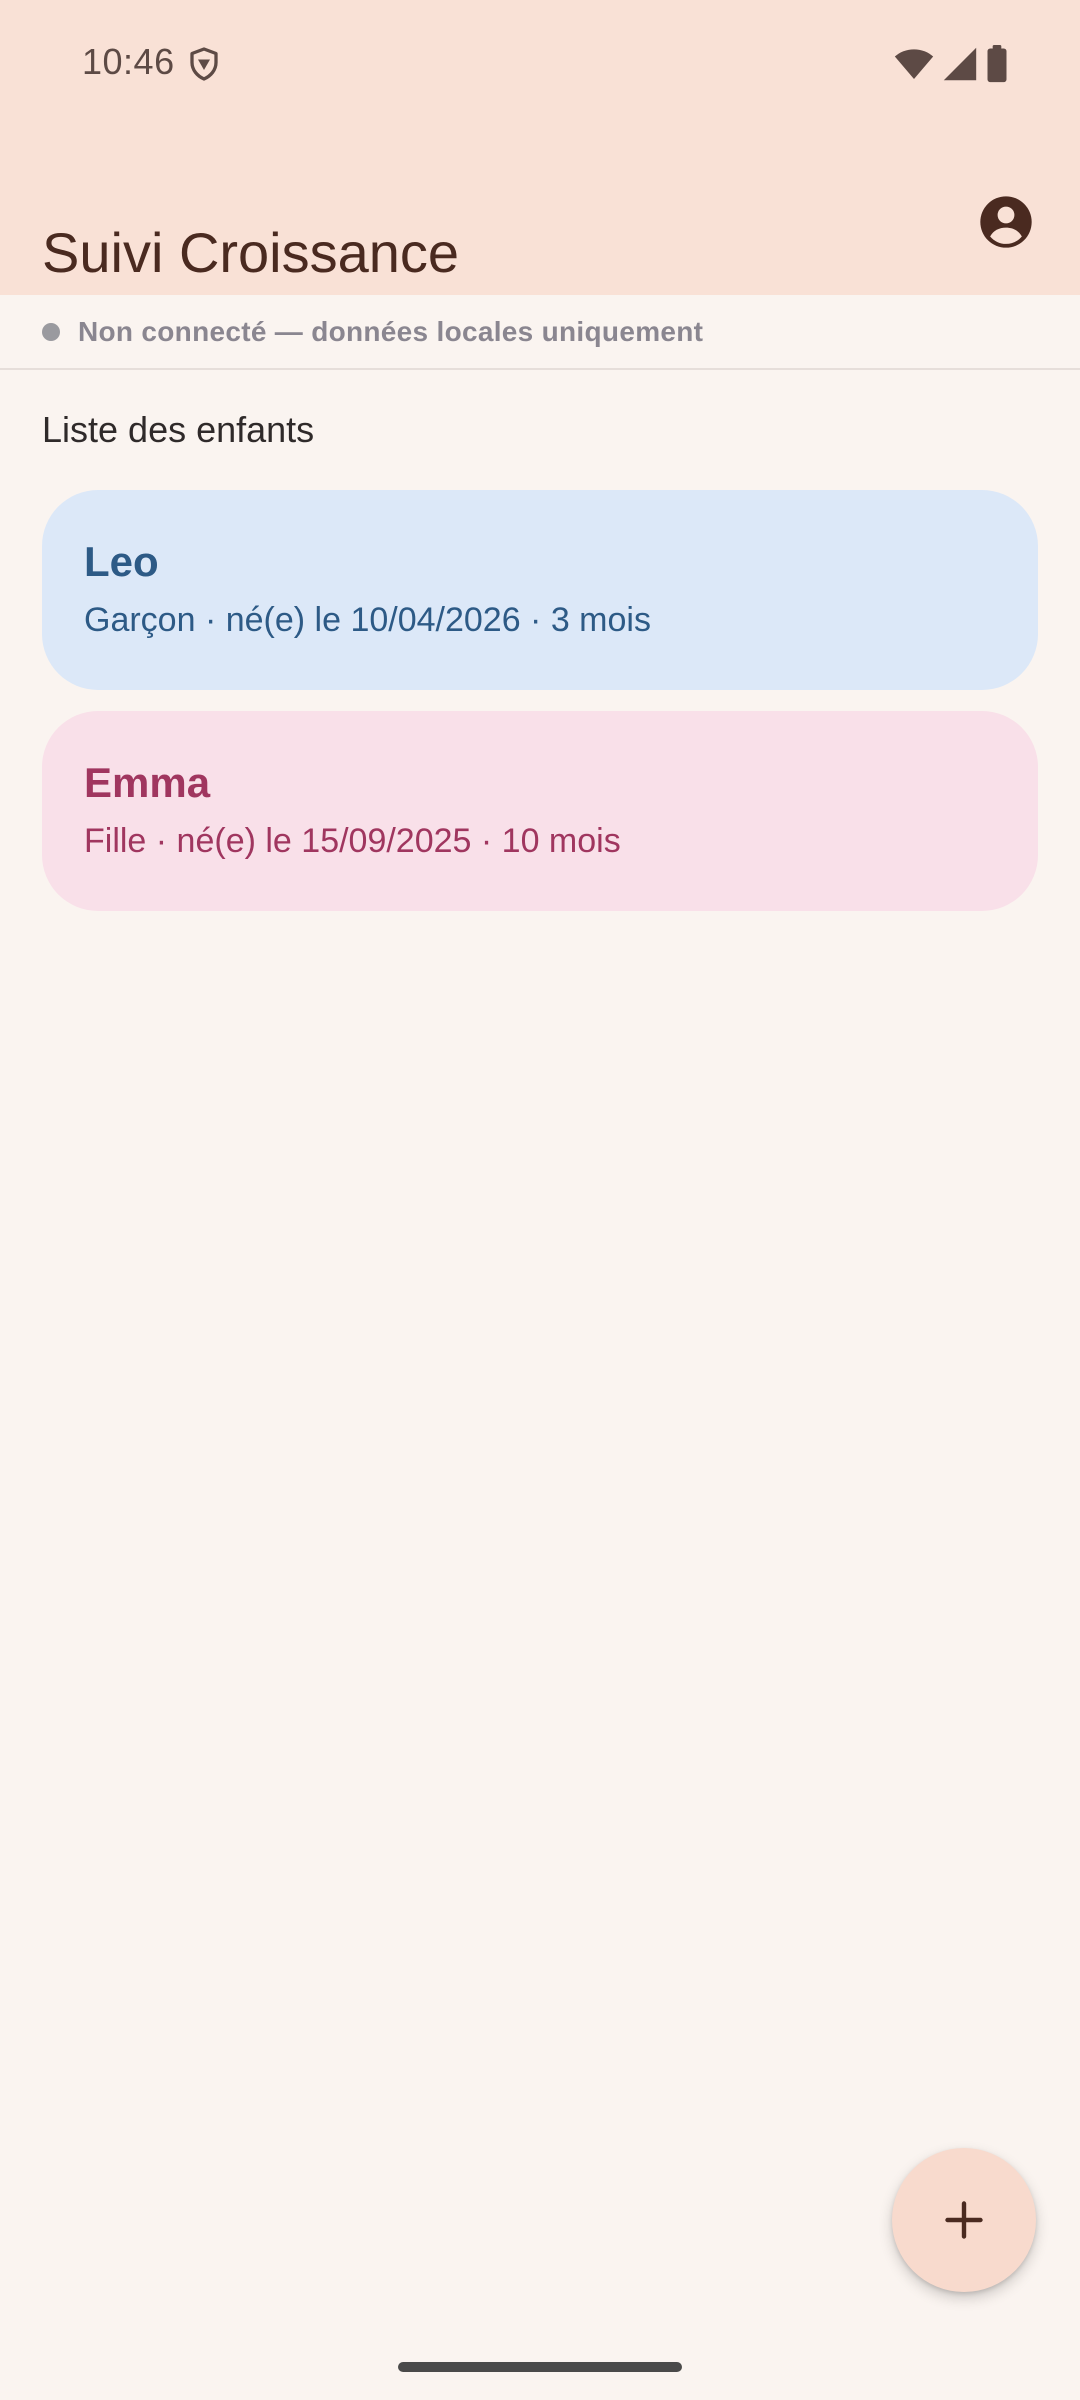  I want to click on status-bar: 10:46, so click(540, 64).